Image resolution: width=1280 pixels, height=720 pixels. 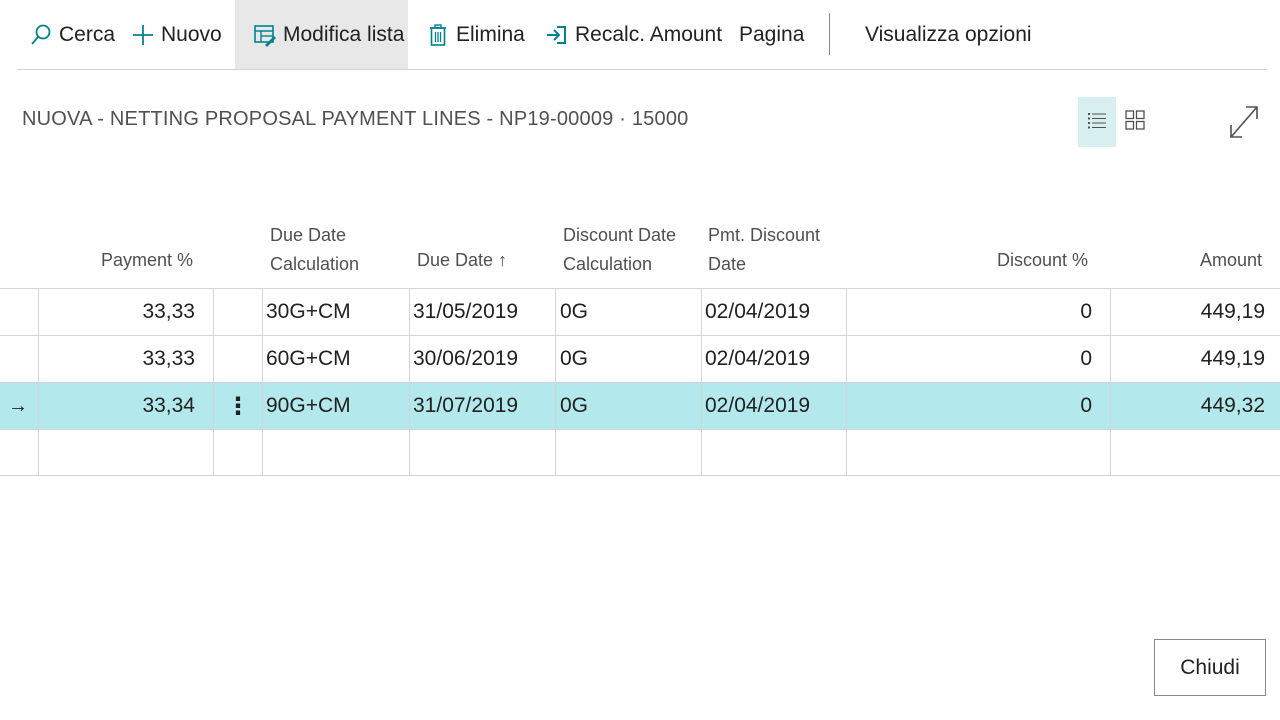 What do you see at coordinates (143, 35) in the screenshot?
I see `plus-icon` at bounding box center [143, 35].